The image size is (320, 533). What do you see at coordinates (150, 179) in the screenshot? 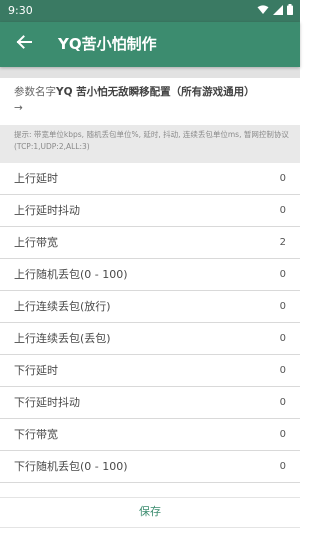
I see `param-row-uplink-delay: 上行延时 0` at bounding box center [150, 179].